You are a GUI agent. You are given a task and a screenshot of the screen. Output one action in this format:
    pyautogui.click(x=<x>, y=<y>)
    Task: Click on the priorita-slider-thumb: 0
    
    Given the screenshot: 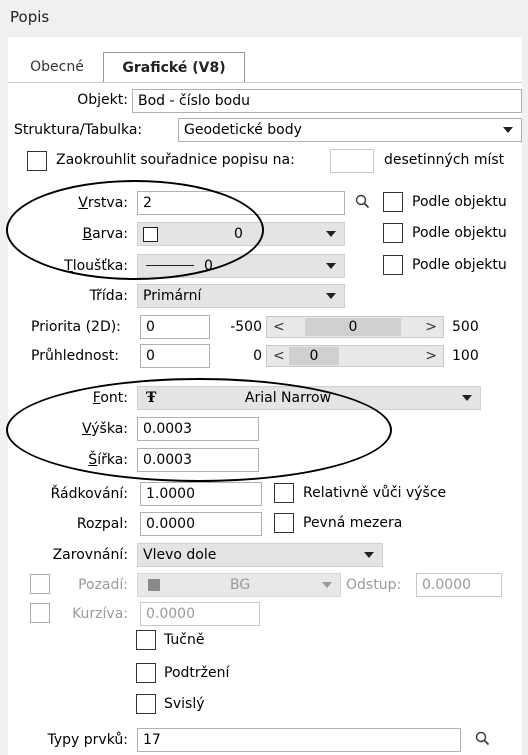 What is the action you would take?
    pyautogui.click(x=353, y=327)
    